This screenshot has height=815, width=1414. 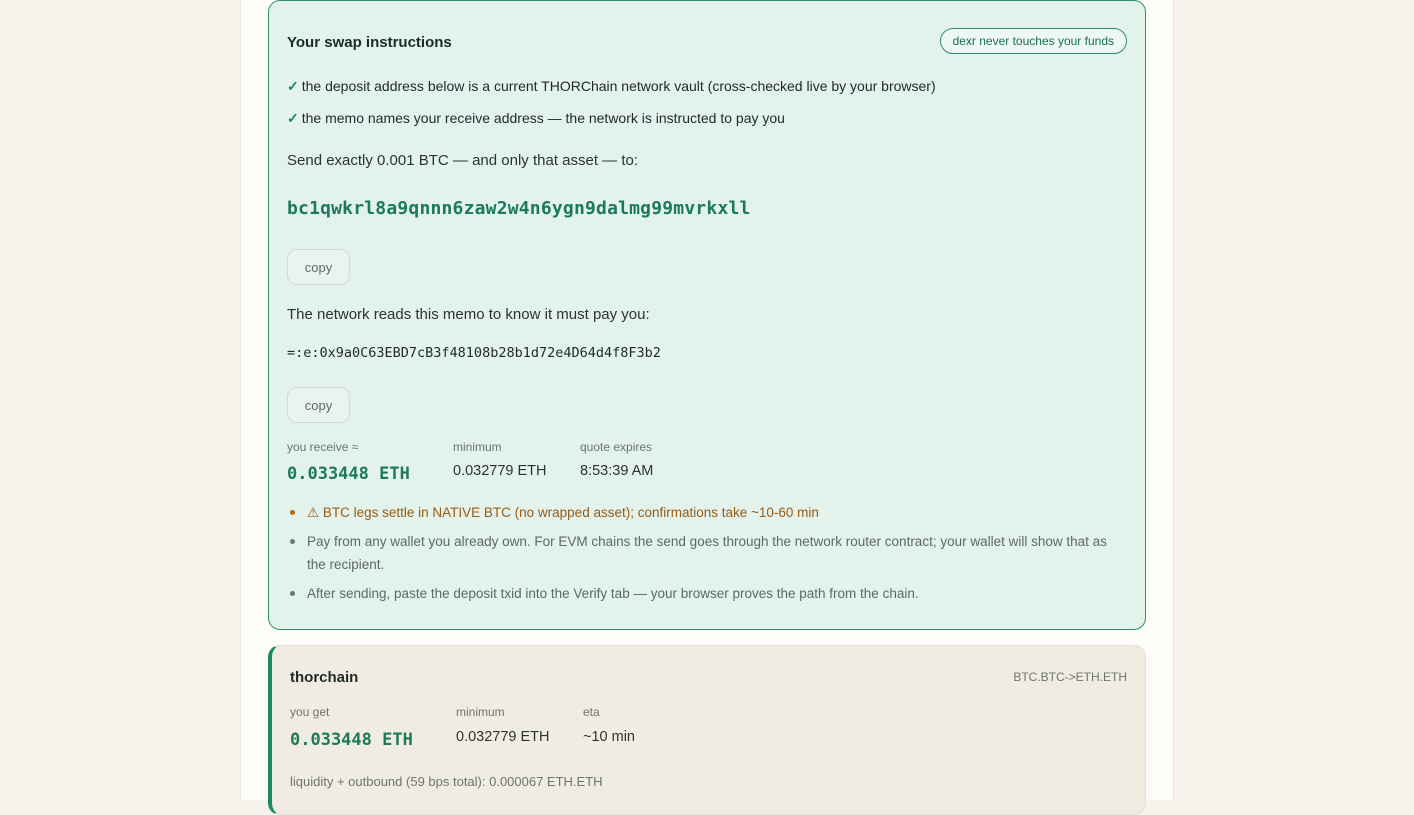 What do you see at coordinates (480, 712) in the screenshot?
I see `route-minimum-label: minimum` at bounding box center [480, 712].